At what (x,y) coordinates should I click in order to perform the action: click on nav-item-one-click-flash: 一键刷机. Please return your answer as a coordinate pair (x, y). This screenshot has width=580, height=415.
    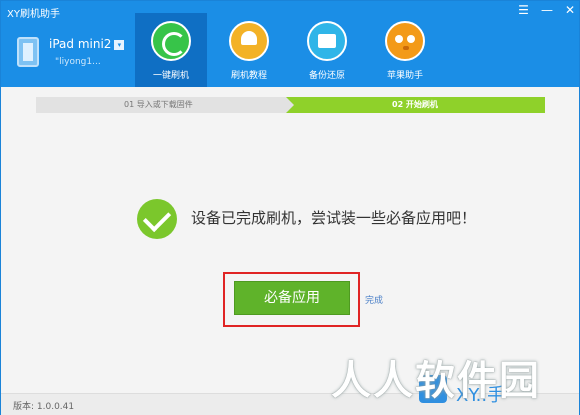
    Looking at the image, I should click on (171, 50).